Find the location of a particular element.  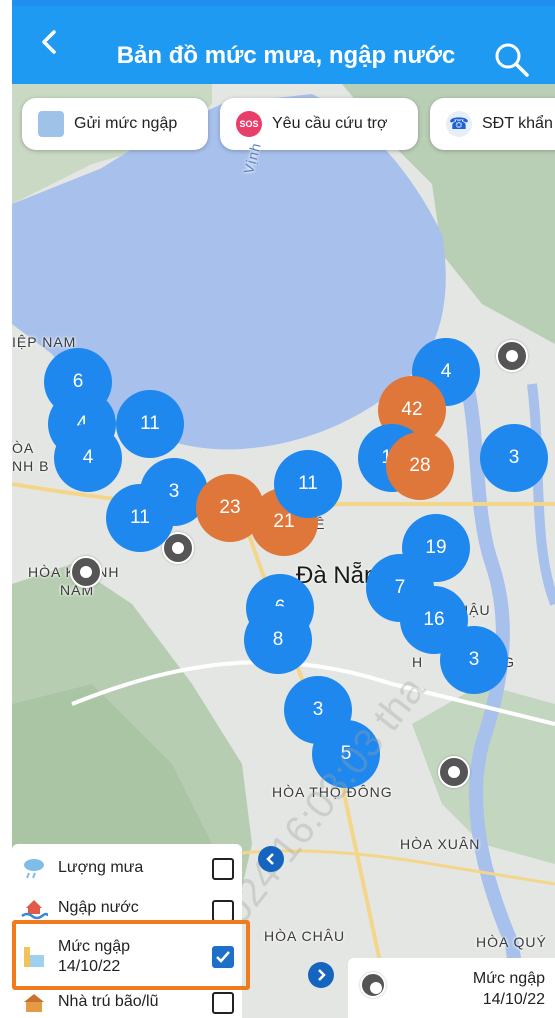

place-label: HÒA CHÂU is located at coordinates (305, 936).